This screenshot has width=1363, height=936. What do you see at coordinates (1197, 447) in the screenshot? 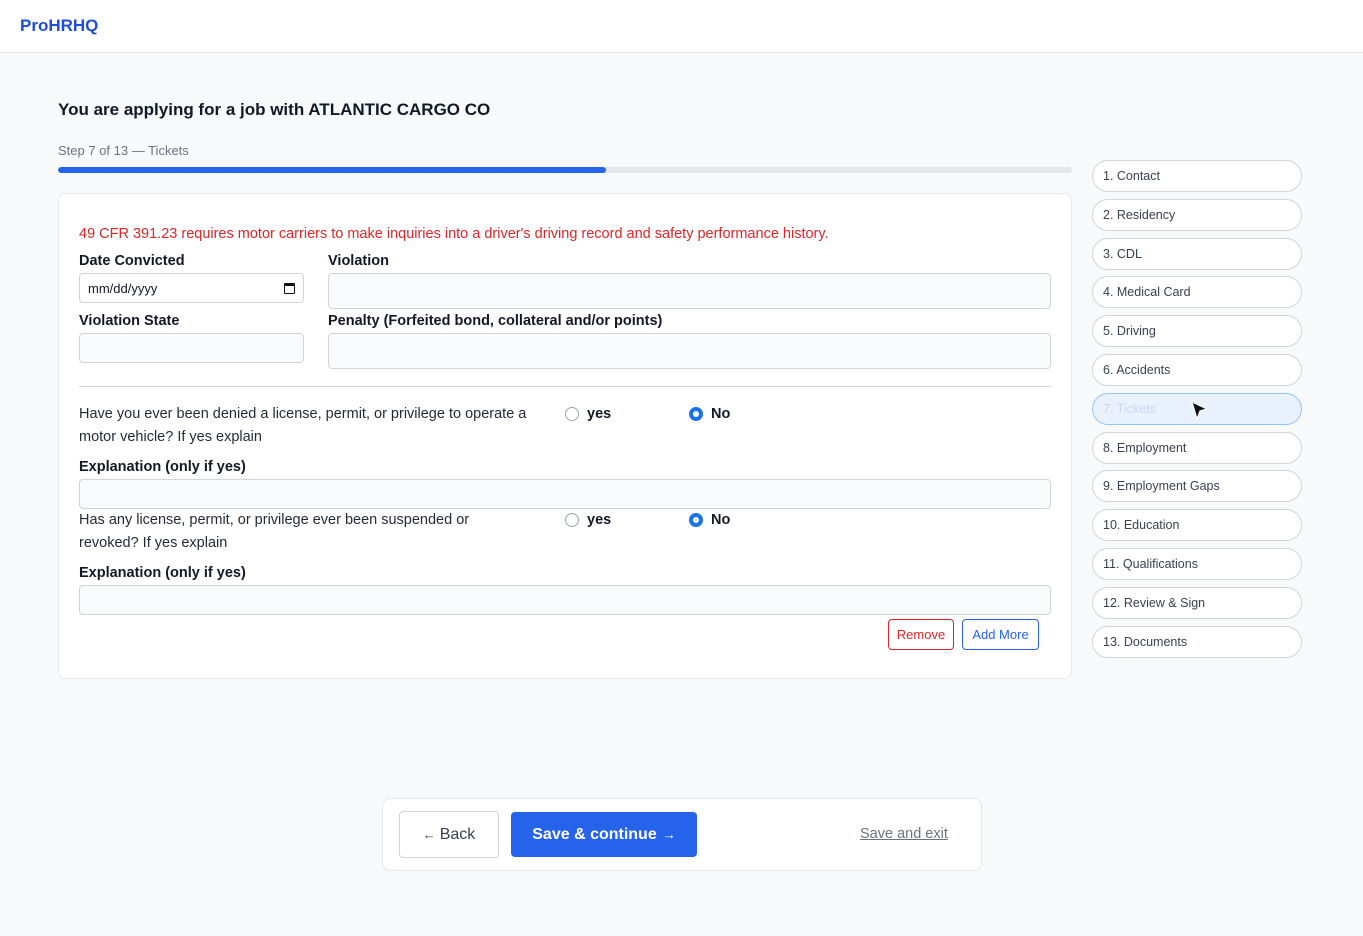
I see `step-item-8: 8. Employment` at bounding box center [1197, 447].